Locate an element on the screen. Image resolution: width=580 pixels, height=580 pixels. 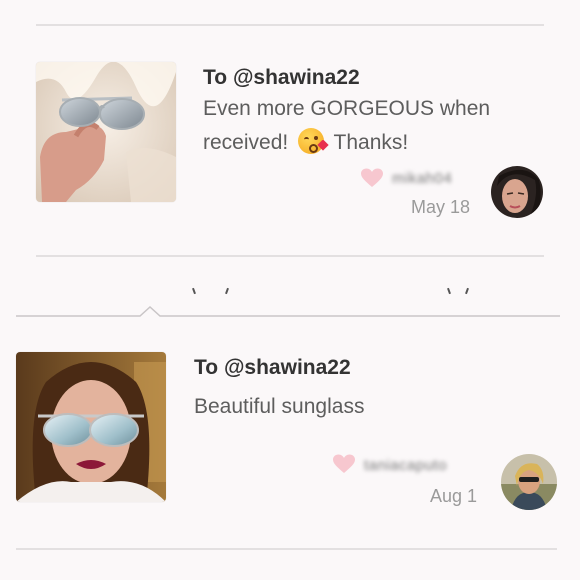
woman-wearing-sunglasses-image is located at coordinates (91, 427).